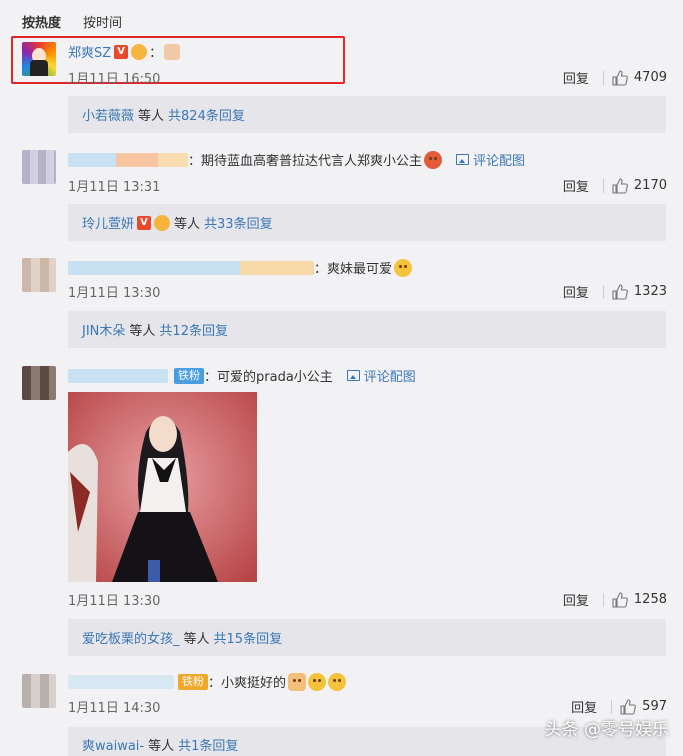 Image resolution: width=683 pixels, height=756 pixels. What do you see at coordinates (41, 21) in the screenshot?
I see `sort-by-hot: 按热度` at bounding box center [41, 21].